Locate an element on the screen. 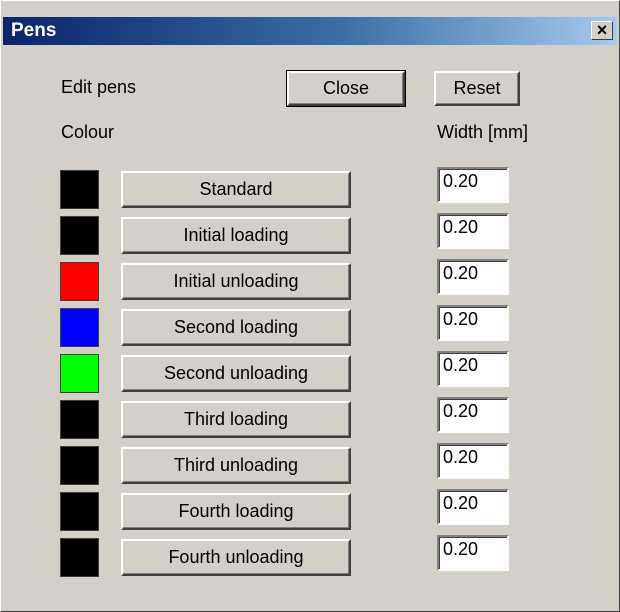 The height and width of the screenshot is (612, 620). reset-button: Reset is located at coordinates (477, 88).